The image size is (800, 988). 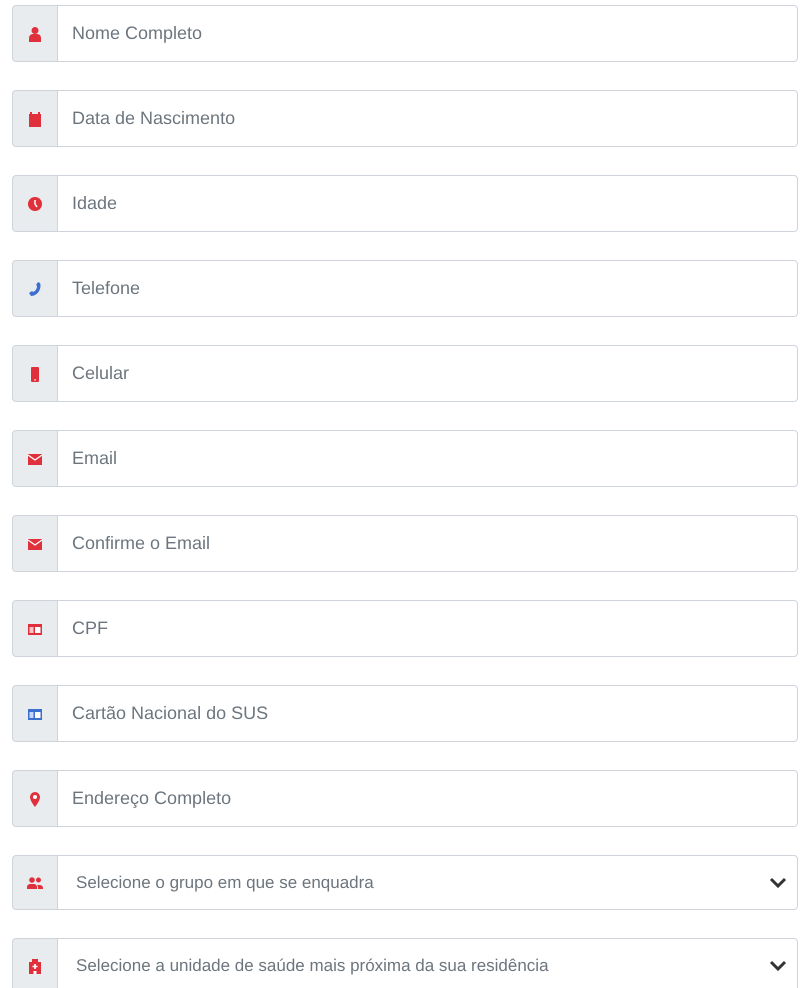 I want to click on input-field: Data de Nascimento, so click(x=427, y=118).